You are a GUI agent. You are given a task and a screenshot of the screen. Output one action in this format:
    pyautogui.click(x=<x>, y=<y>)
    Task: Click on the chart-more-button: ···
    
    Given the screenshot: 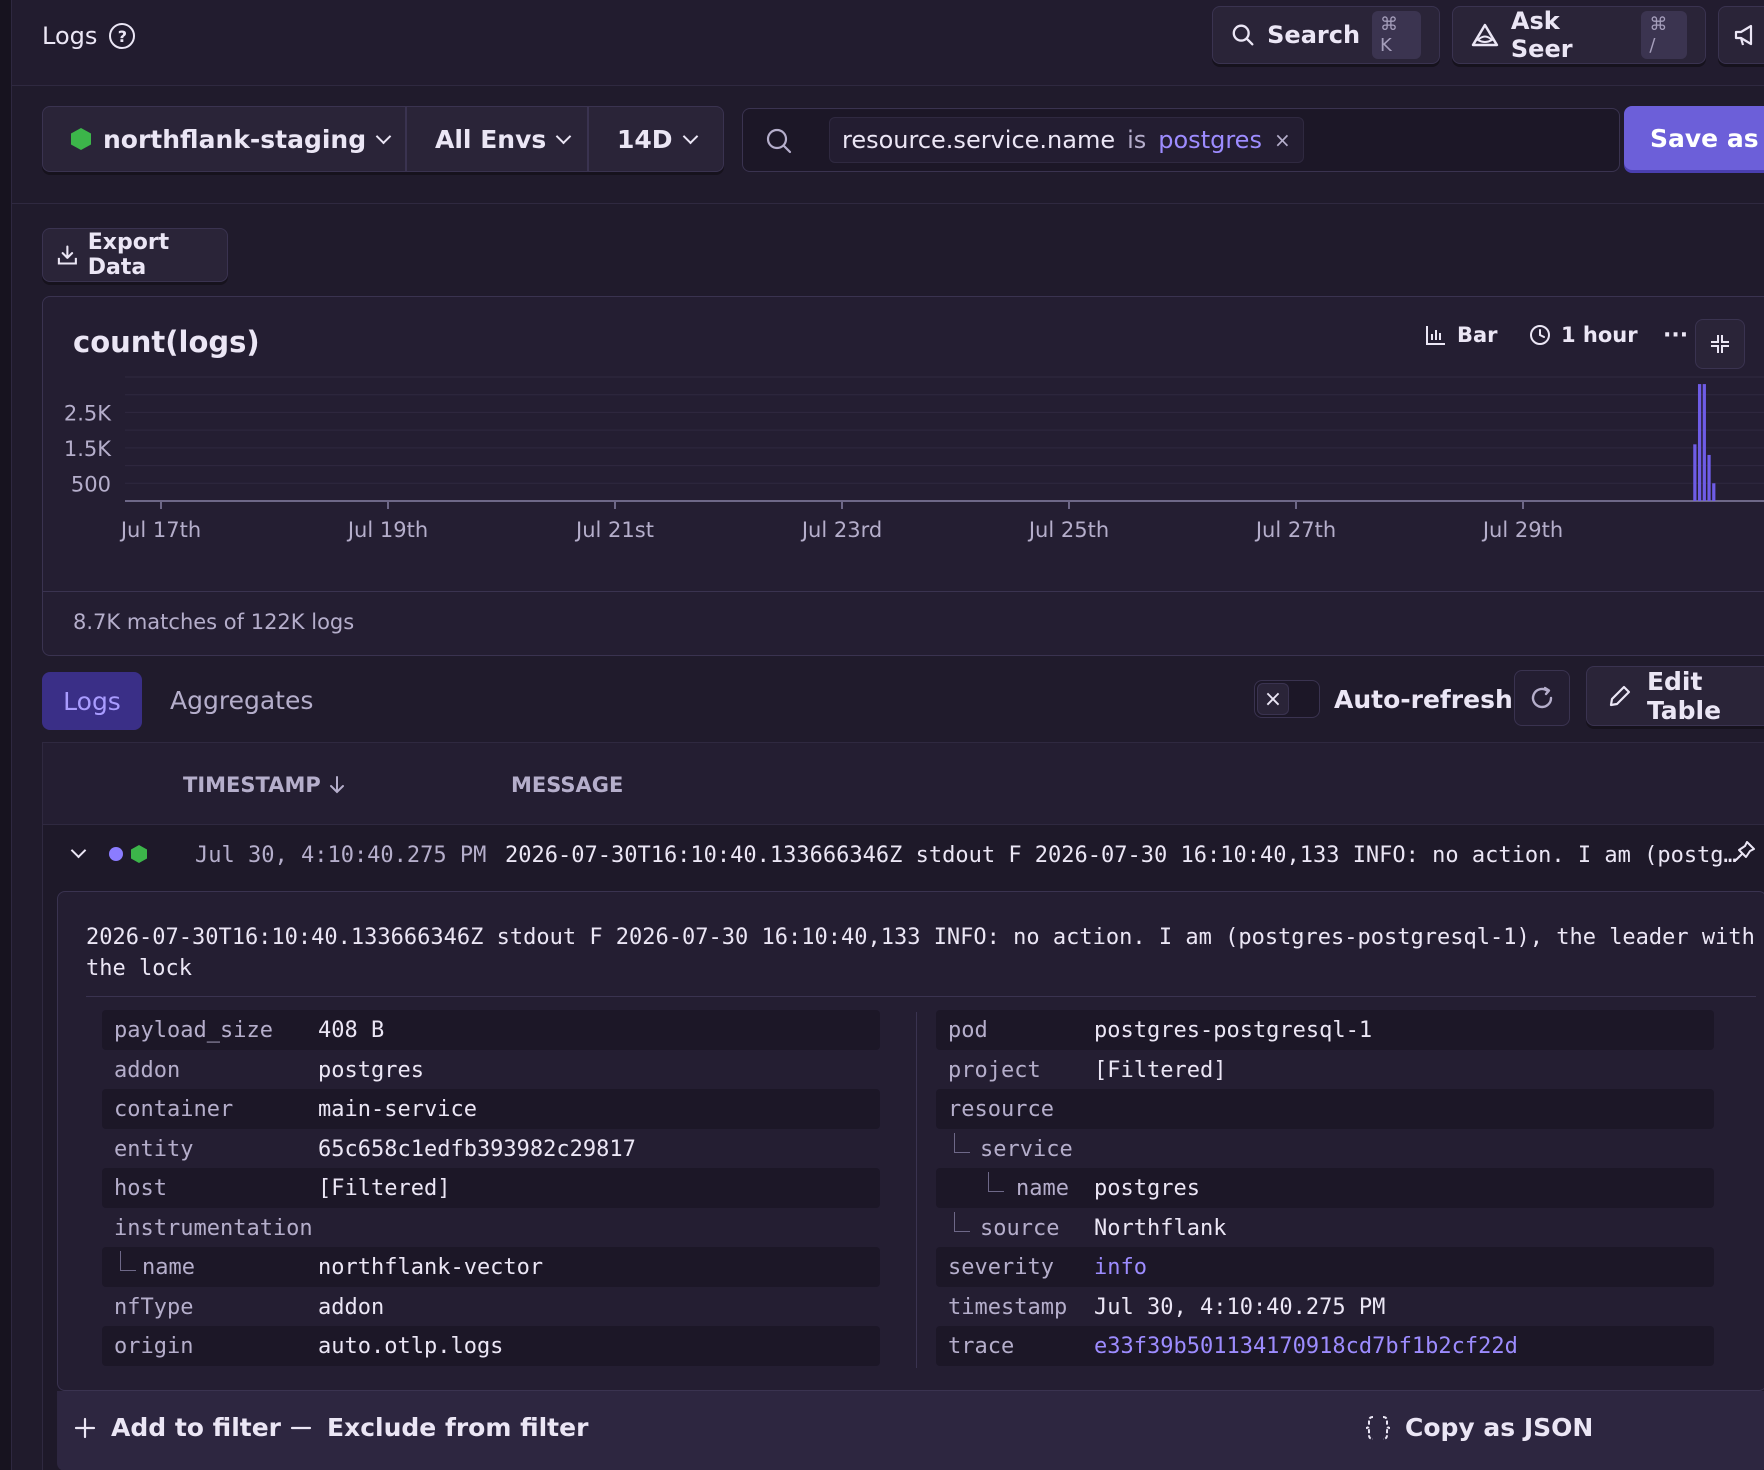 What is the action you would take?
    pyautogui.click(x=1675, y=335)
    